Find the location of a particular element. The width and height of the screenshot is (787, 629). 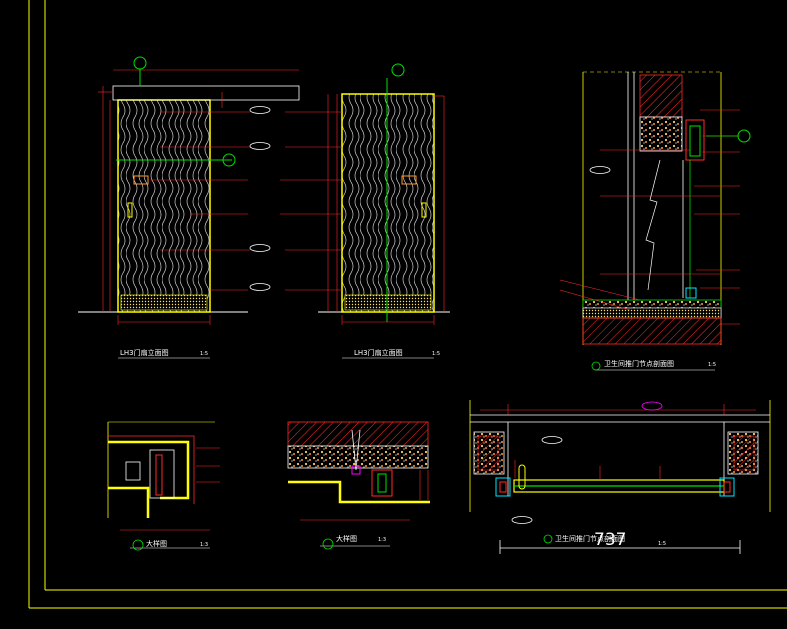

front-door-elevation: LH3门扇立面图 1:5 is located at coordinates (189, 207).